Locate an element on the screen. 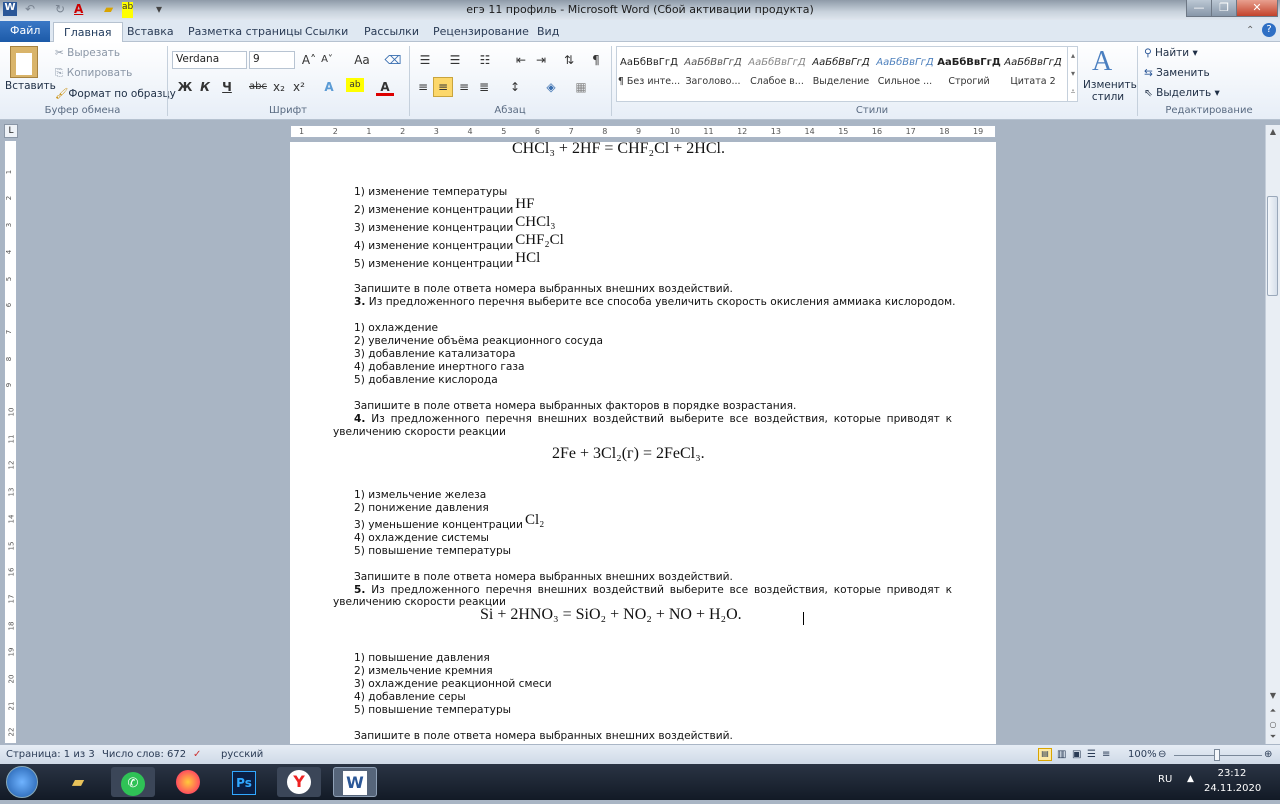 The width and height of the screenshot is (1280, 804). tab-view: Вид is located at coordinates (548, 32).